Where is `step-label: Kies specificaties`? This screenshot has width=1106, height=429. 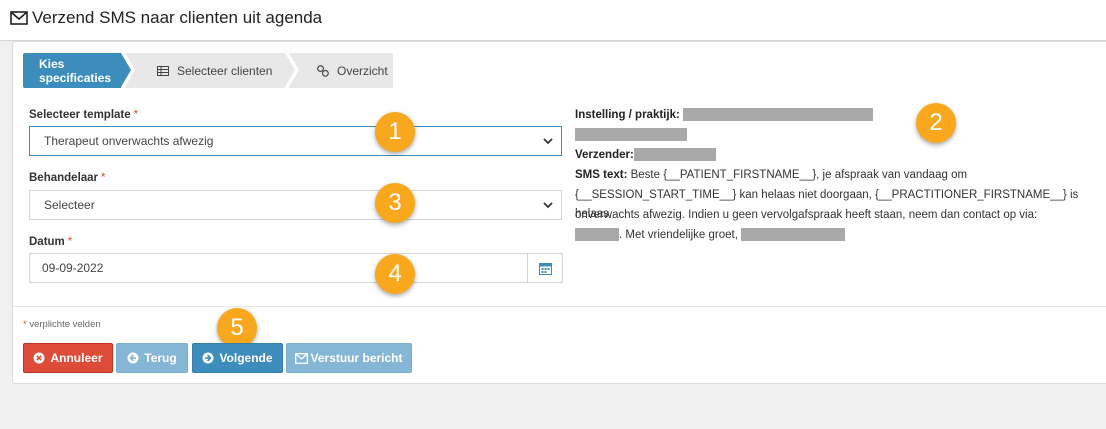 step-label: Kies specificaties is located at coordinates (75, 70).